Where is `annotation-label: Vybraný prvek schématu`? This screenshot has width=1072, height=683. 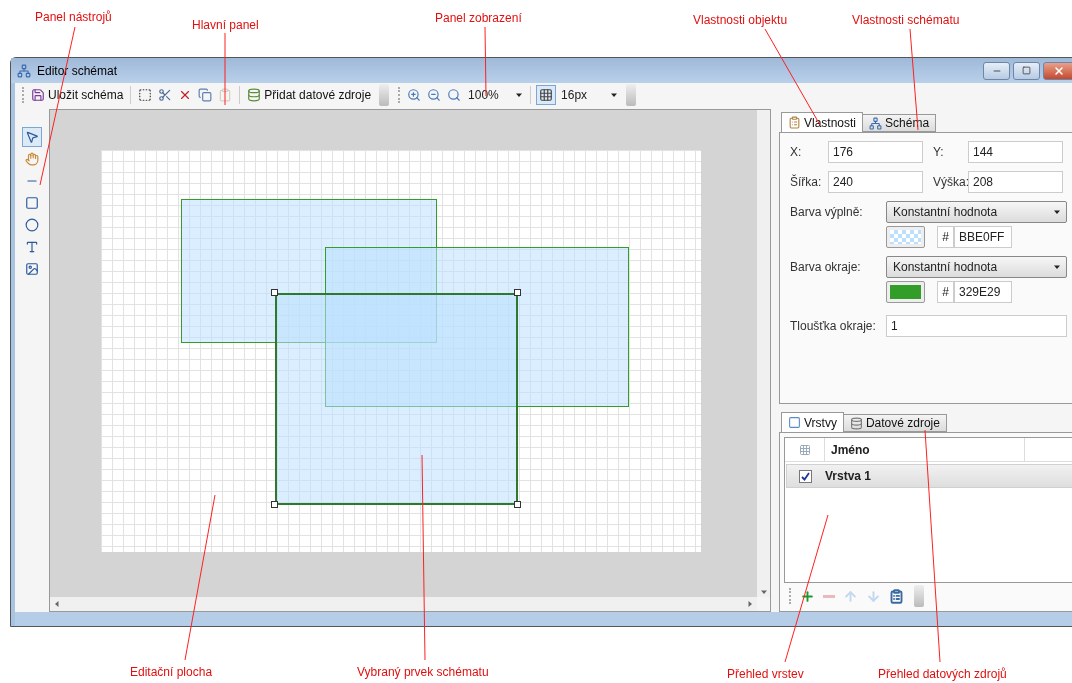 annotation-label: Vybraný prvek schématu is located at coordinates (423, 672).